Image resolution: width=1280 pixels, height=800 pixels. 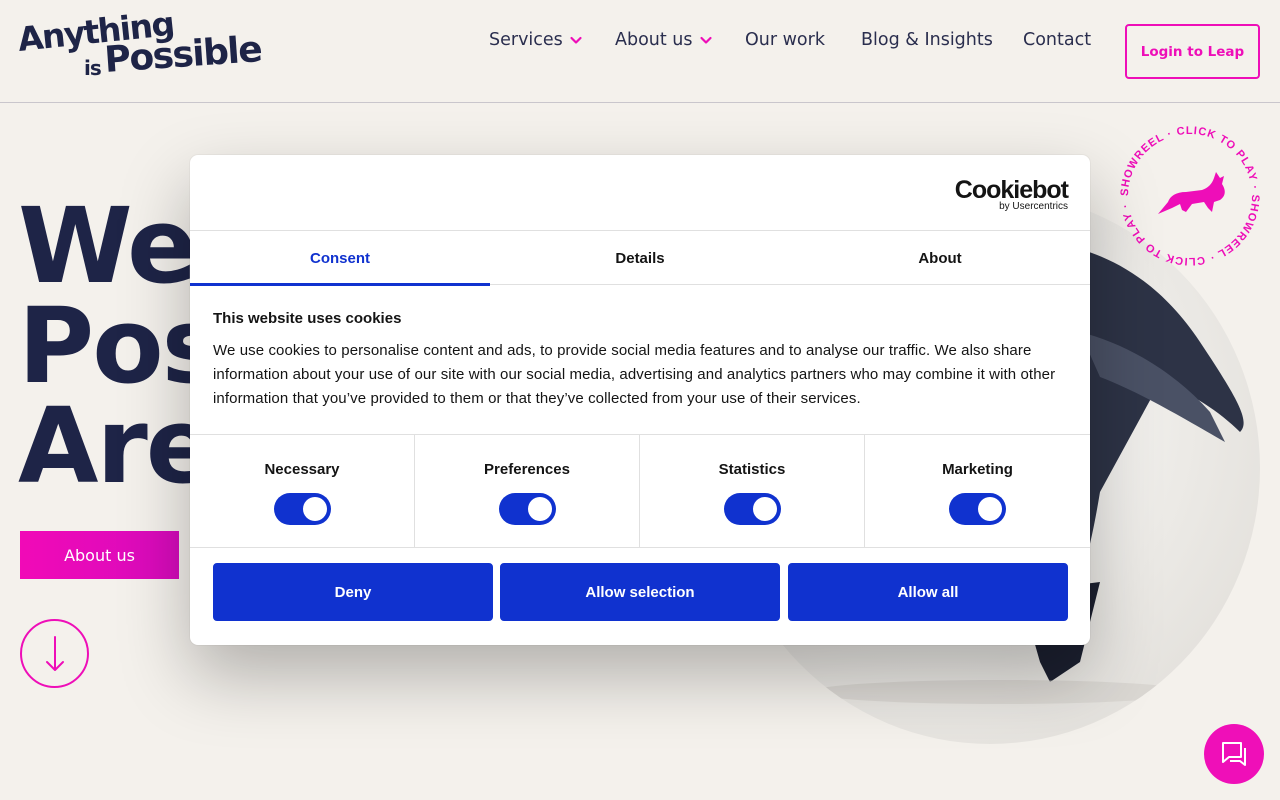 What do you see at coordinates (977, 491) in the screenshot?
I see `category-marketing: Marketing` at bounding box center [977, 491].